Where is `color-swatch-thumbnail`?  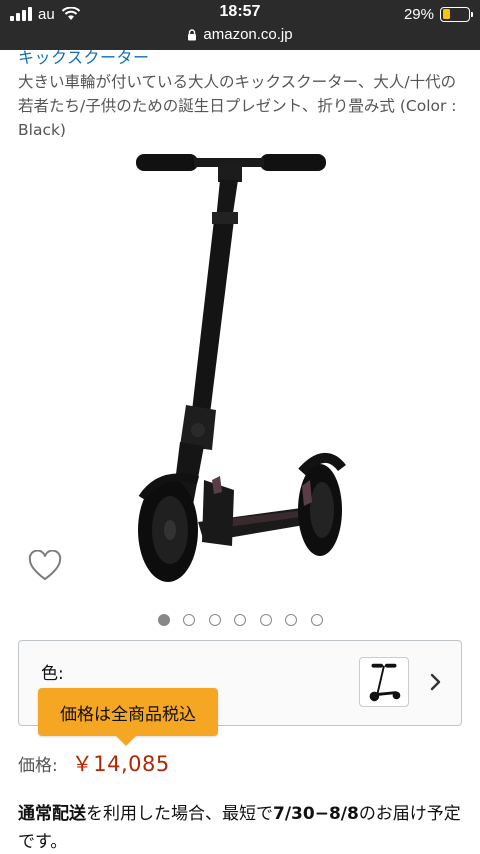
color-swatch-thumbnail is located at coordinates (384, 682).